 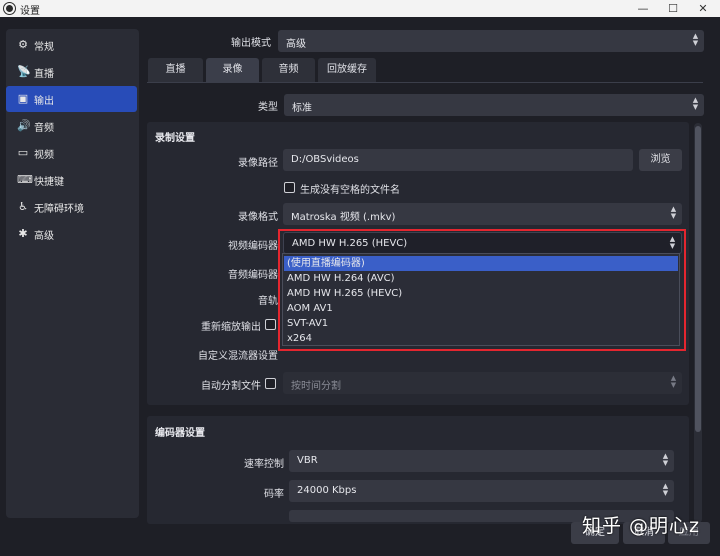 I want to click on wrench-icon: ✱, so click(x=23, y=233).